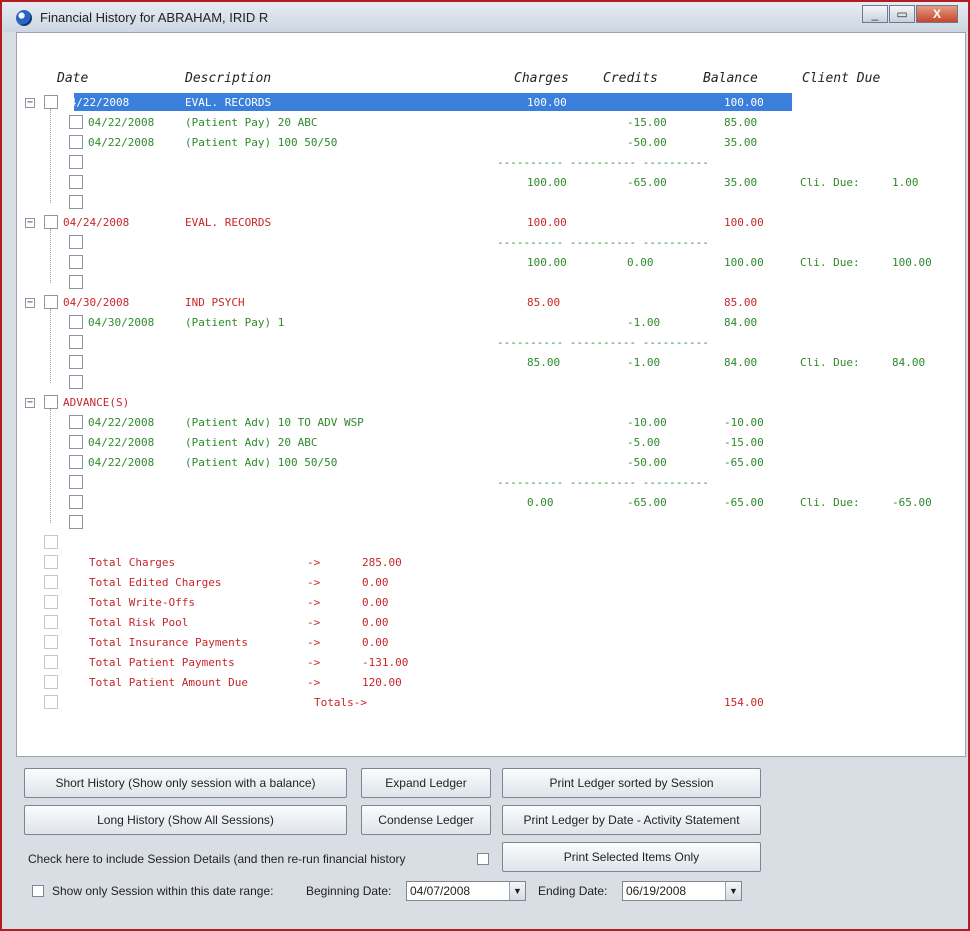  Describe the element at coordinates (251, 442) in the screenshot. I see `item-description: (Patient Adv) 20 ABC` at that location.